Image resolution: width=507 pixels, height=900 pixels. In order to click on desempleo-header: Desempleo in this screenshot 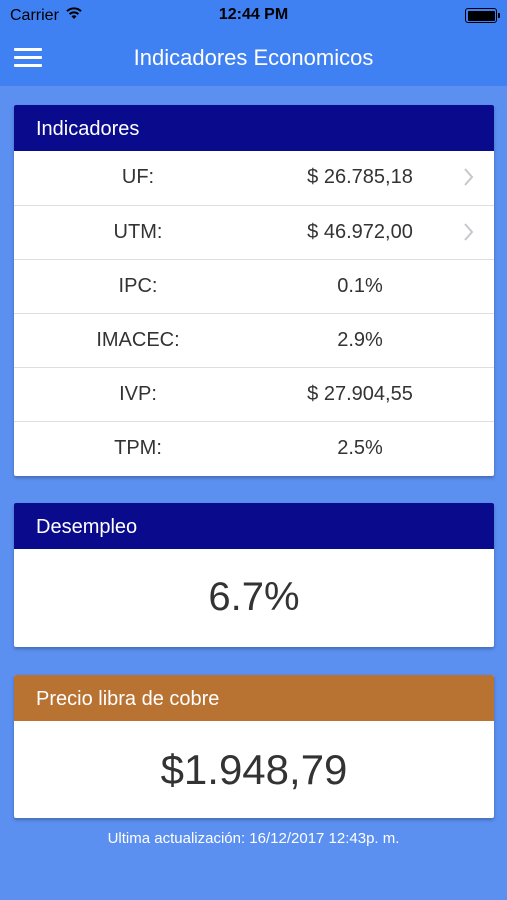, I will do `click(254, 526)`.